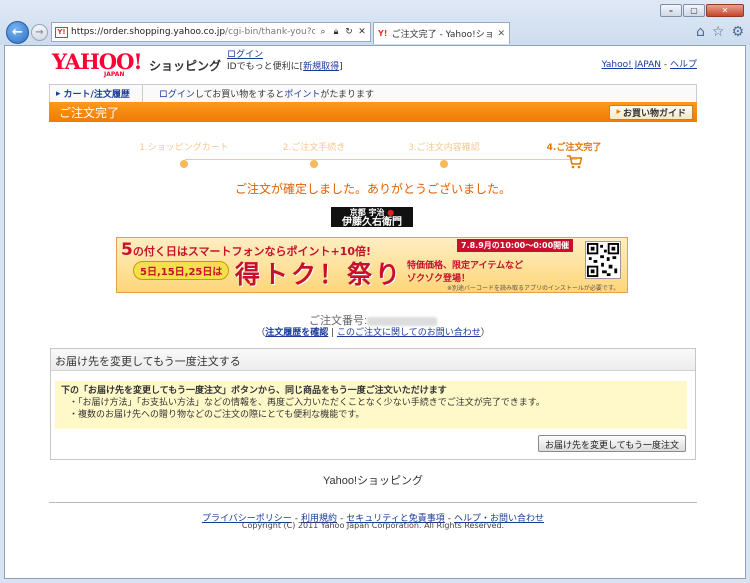 The image size is (750, 583). I want to click on tab-favicon-icon: Y!, so click(383, 33).